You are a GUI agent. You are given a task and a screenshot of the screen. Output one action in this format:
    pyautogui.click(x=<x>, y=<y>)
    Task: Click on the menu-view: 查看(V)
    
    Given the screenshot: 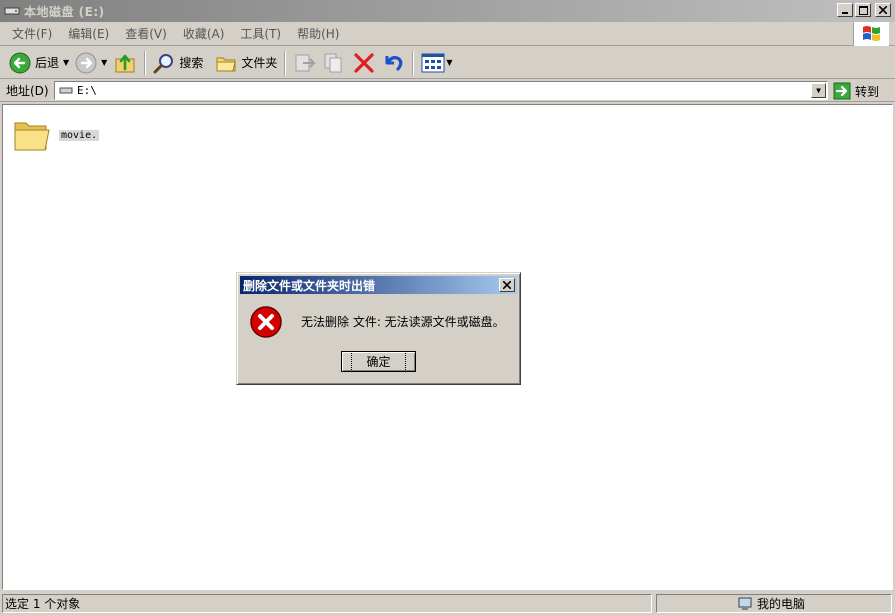 What is the action you would take?
    pyautogui.click(x=146, y=33)
    